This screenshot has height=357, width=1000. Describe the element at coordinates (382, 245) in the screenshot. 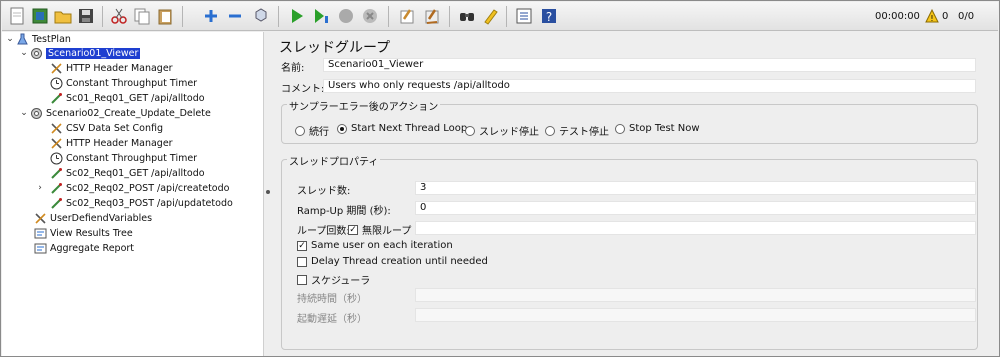

I see `checkbox-label: Same user on each iteration` at that location.